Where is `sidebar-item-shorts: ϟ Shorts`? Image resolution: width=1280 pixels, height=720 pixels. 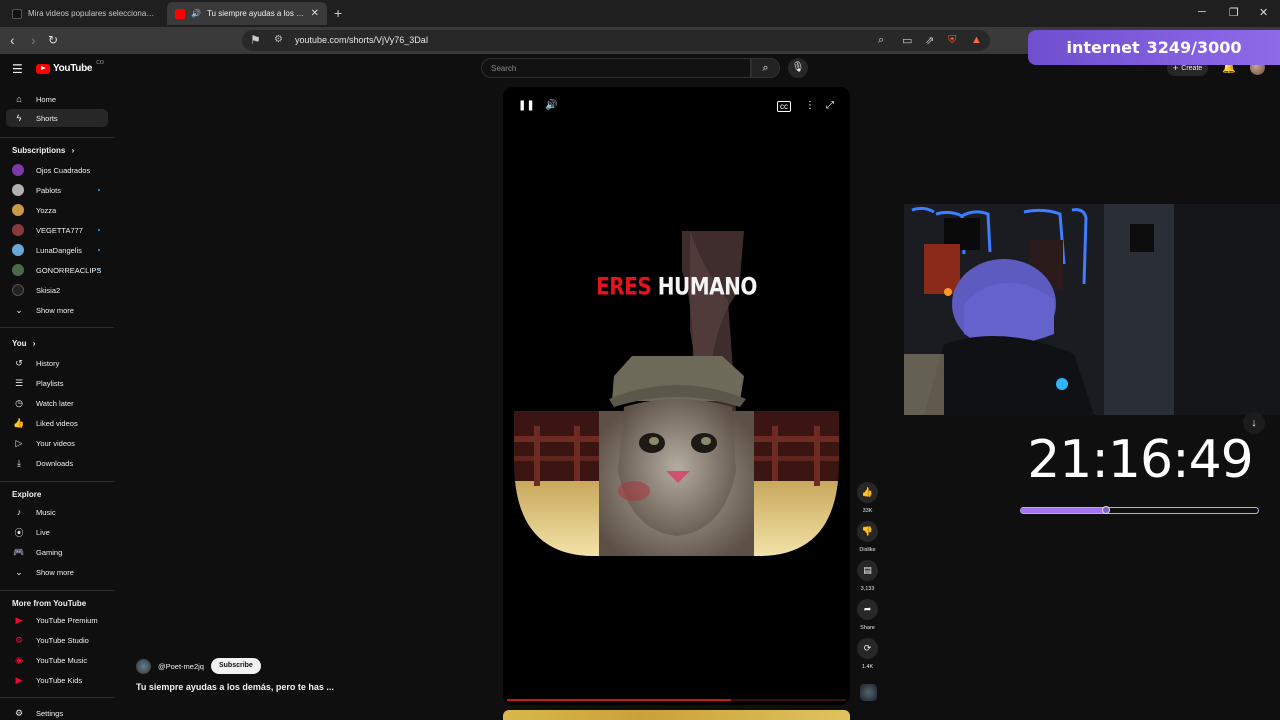
sidebar-item-shorts: ϟ Shorts is located at coordinates (57, 118).